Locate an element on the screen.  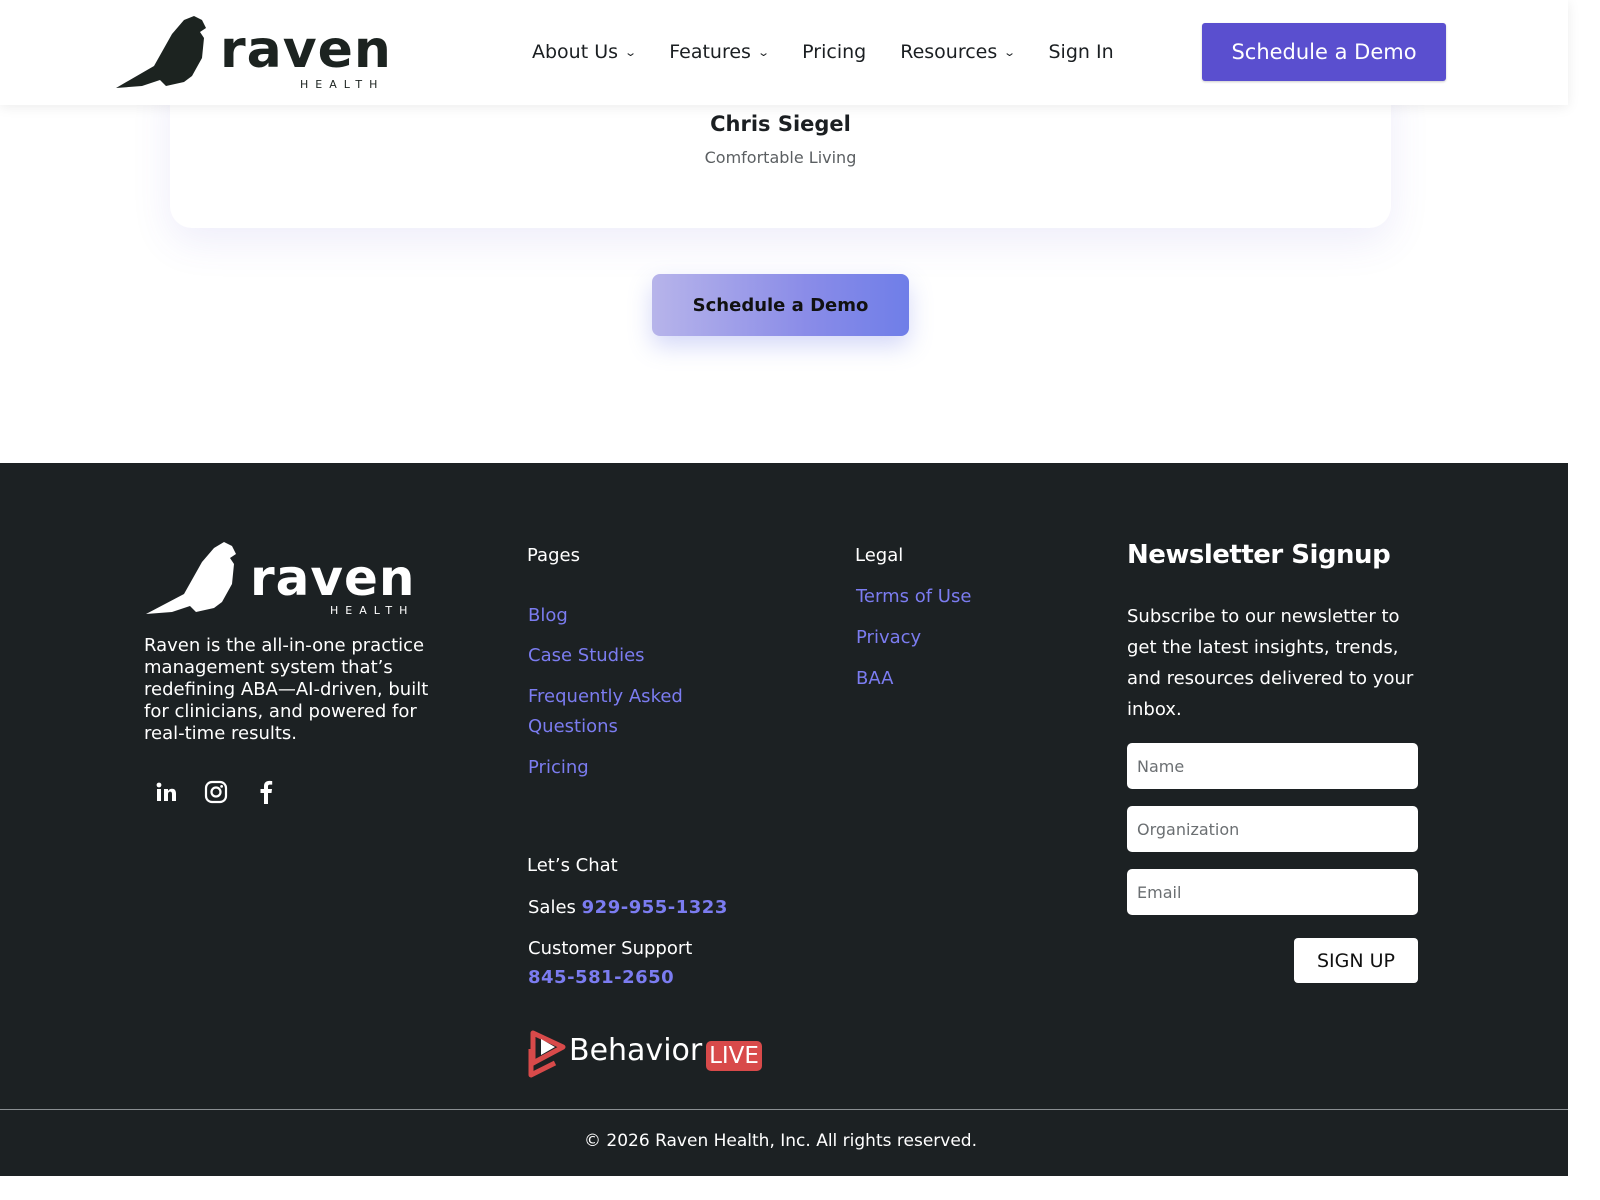
nav-sign-in: Sign In is located at coordinates (1080, 52).